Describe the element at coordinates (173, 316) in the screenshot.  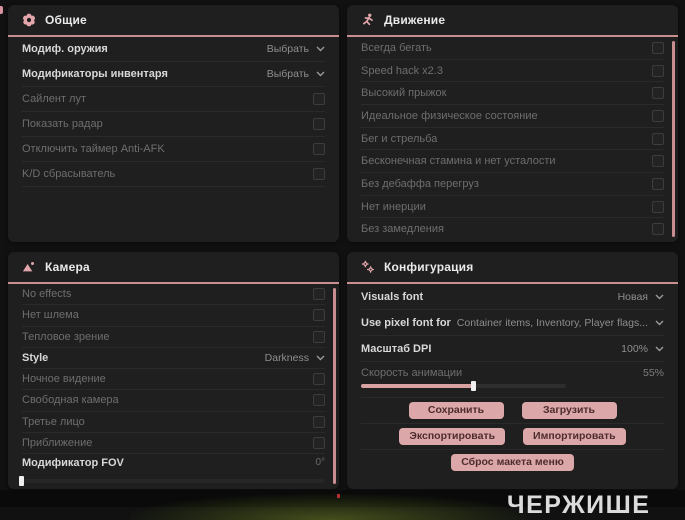
I see `toggle-row: Нет шлема` at that location.